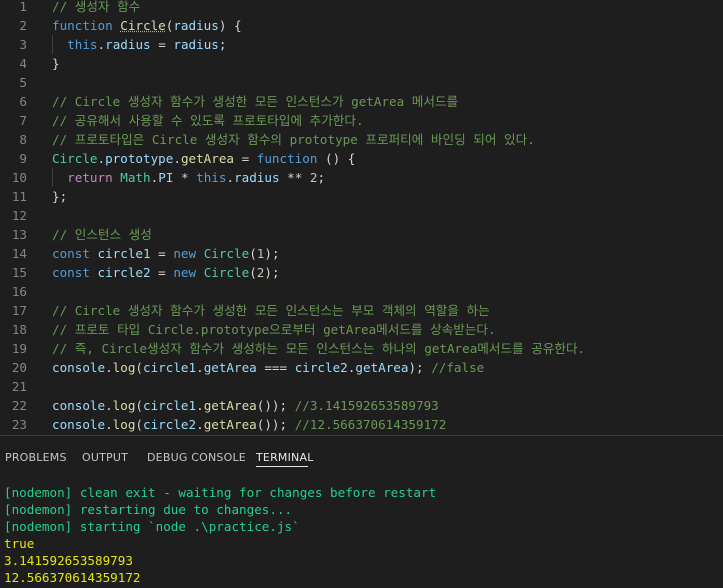 The height and width of the screenshot is (588, 723). What do you see at coordinates (135, 177) in the screenshot?
I see `code-token: Math` at bounding box center [135, 177].